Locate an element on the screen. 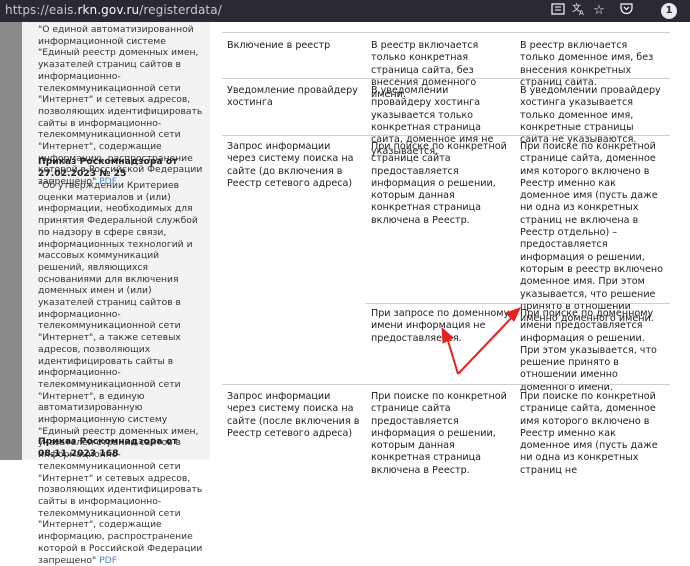 The image size is (690, 566). annotation-arrows is located at coordinates (481, 341).